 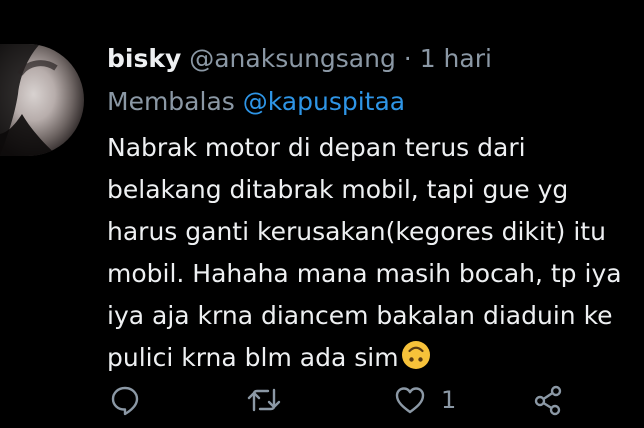 I want to click on replying-to-mention: @kapuspitaa, so click(x=324, y=101).